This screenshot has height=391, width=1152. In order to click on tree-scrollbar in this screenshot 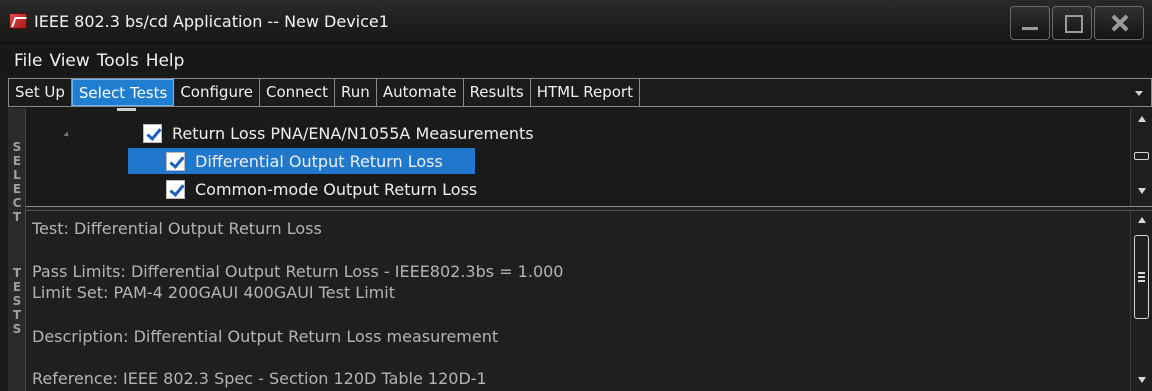, I will do `click(1141, 157)`.